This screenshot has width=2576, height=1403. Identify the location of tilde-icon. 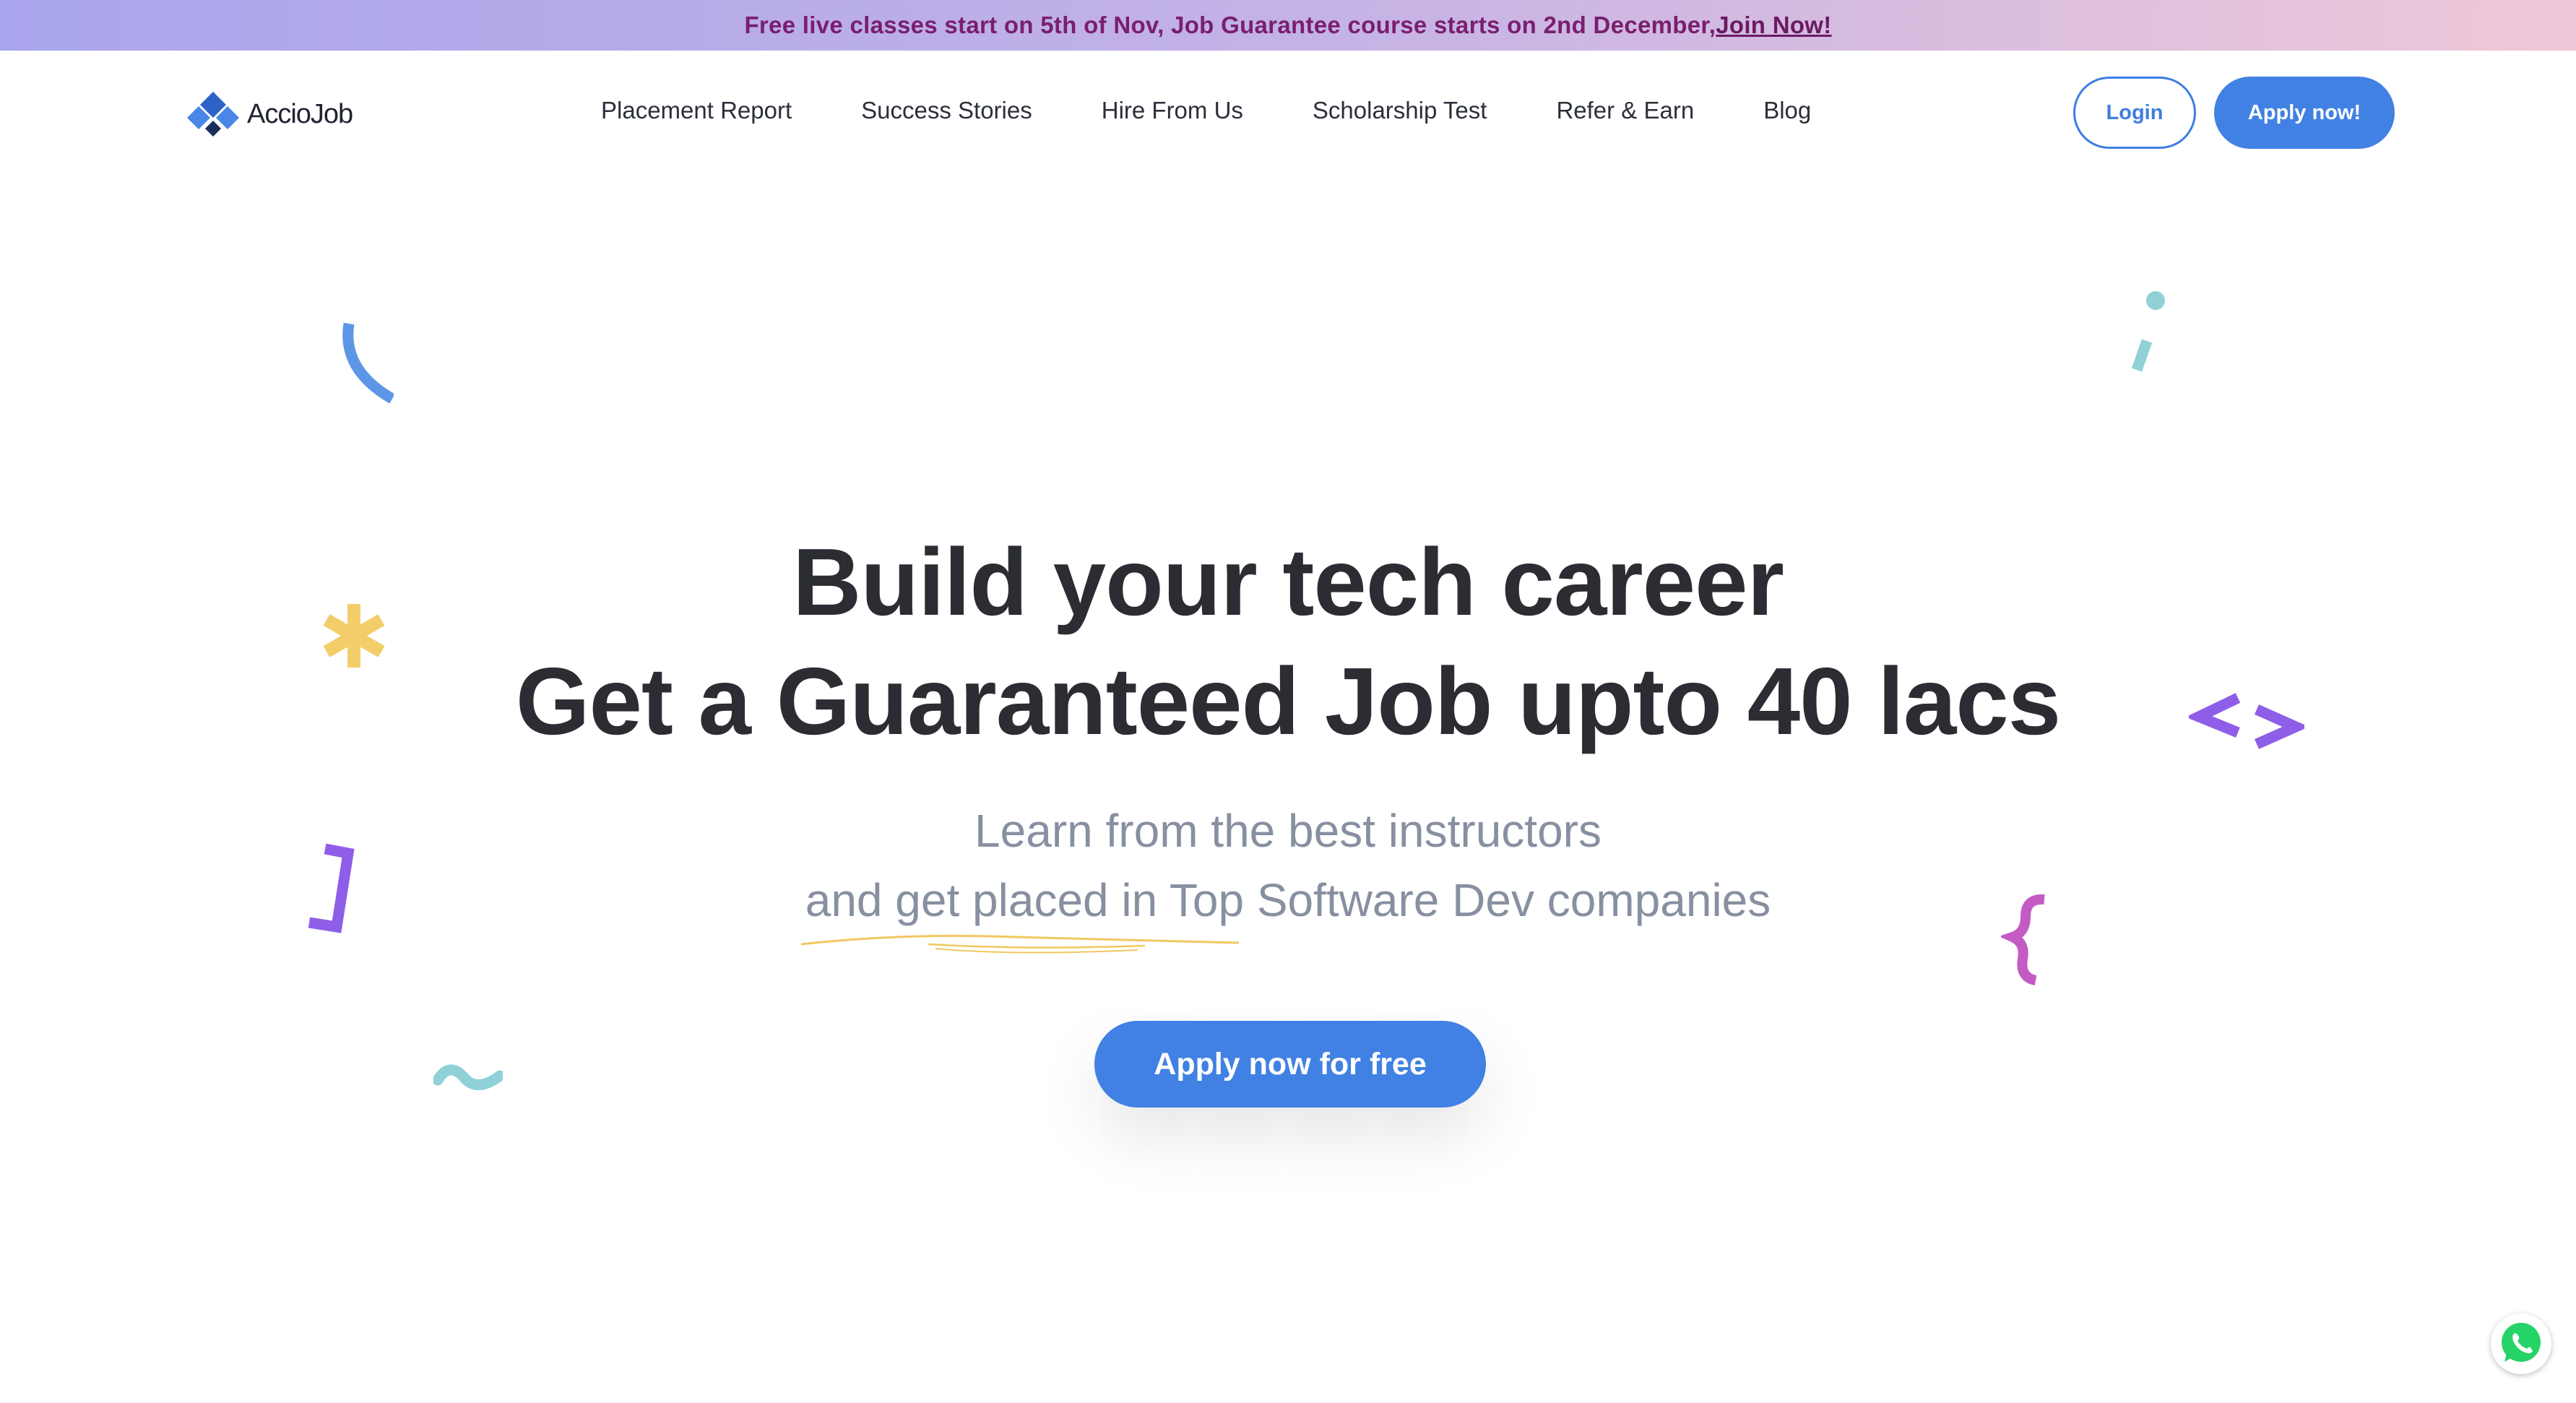
(468, 1077).